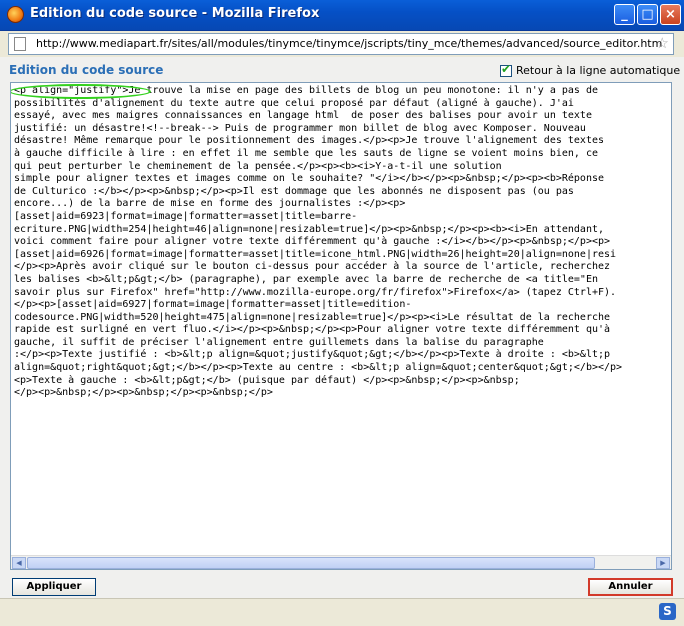 This screenshot has width=684, height=626. I want to click on horizontal-scrollbar: ◀ ▶, so click(341, 562).